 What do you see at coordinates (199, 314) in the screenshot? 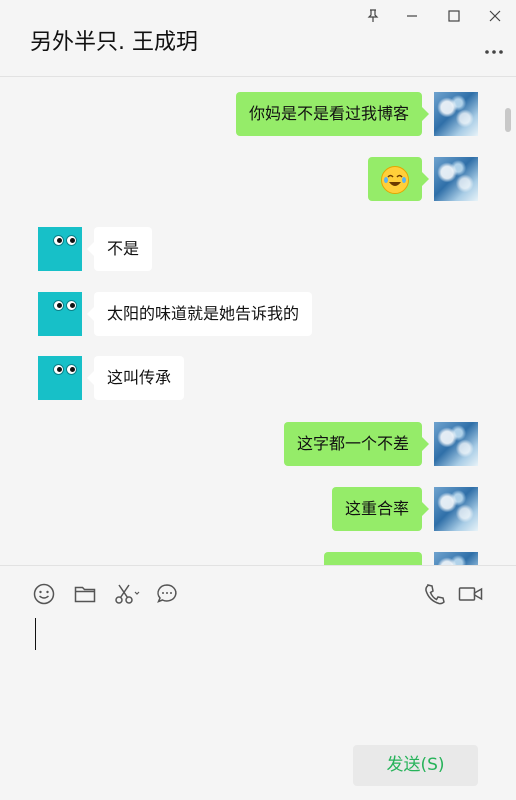
I see `received-message-bubble: 太阳的味道就是她告诉我的` at bounding box center [199, 314].